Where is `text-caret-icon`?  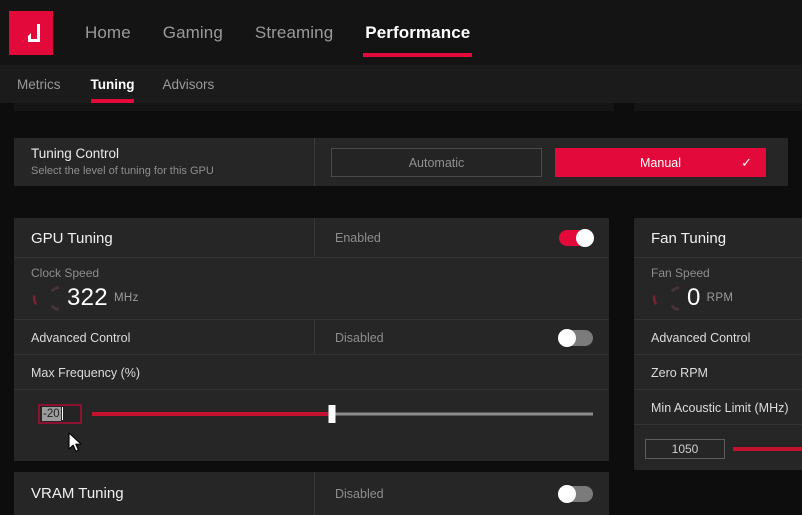
text-caret-icon is located at coordinates (62, 413).